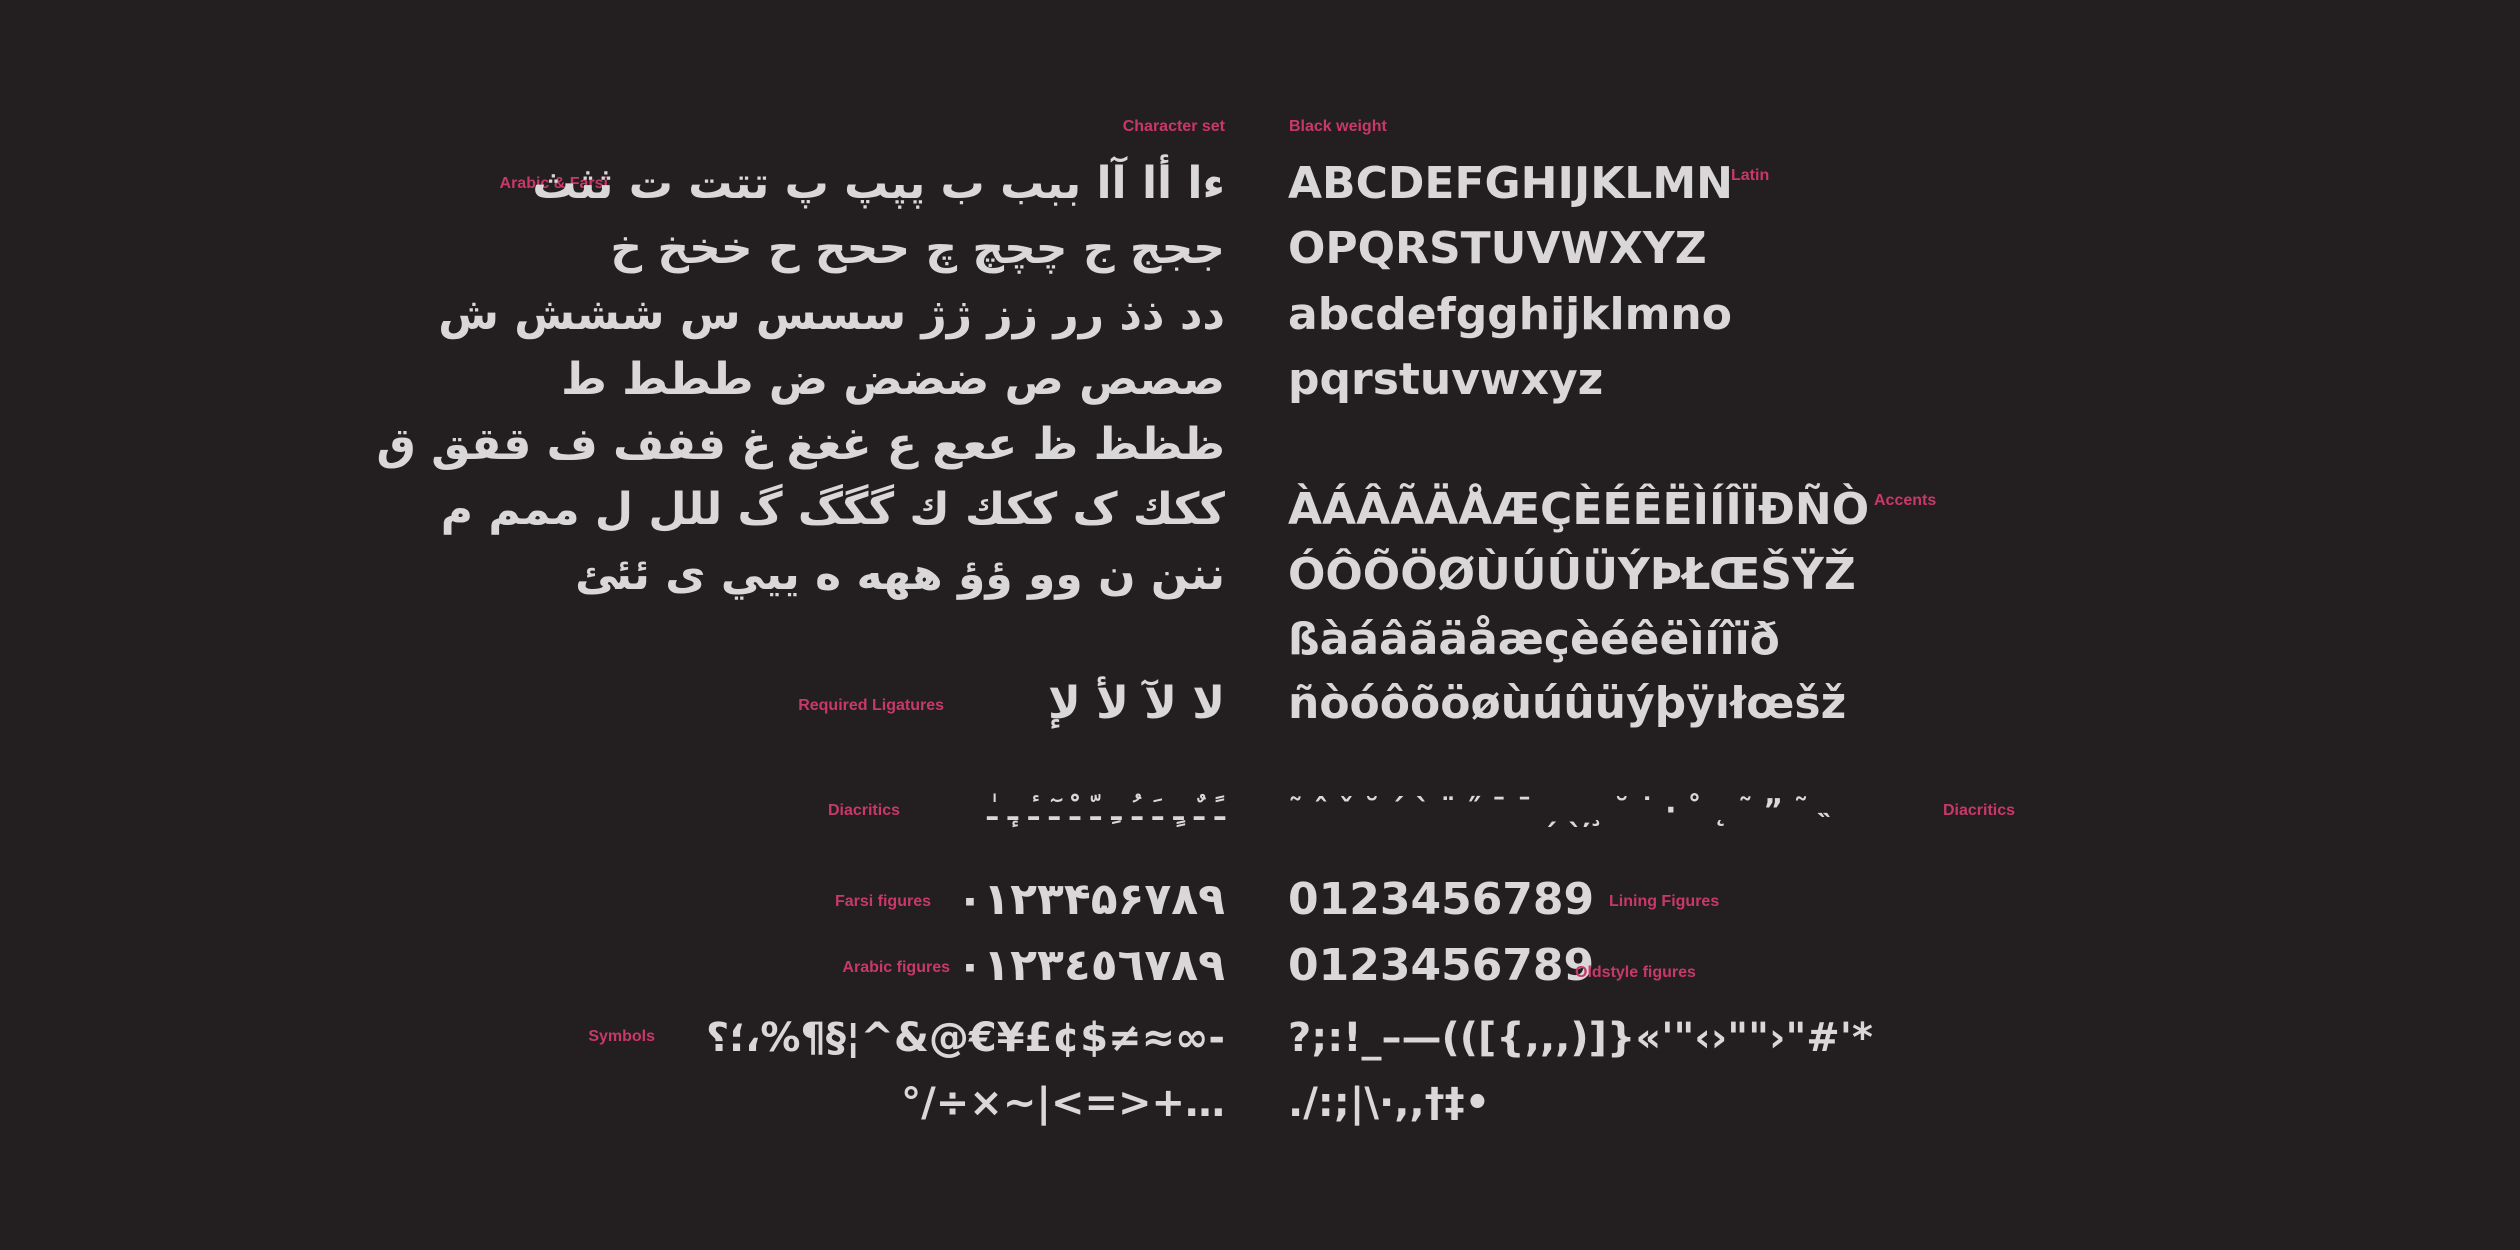  What do you see at coordinates (900, 574) in the screenshot?
I see `arabic-row-7: ننن ن وو ؤؤ ههه ه ييي ى ئئئ` at bounding box center [900, 574].